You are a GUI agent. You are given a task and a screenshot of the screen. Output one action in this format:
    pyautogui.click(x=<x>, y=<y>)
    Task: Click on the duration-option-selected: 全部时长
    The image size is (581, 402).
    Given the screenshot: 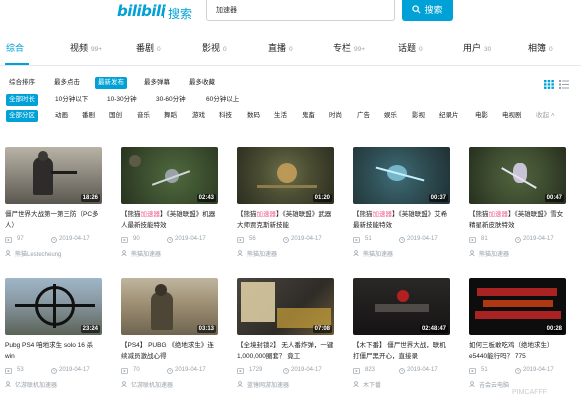 What is the action you would take?
    pyautogui.click(x=22, y=100)
    